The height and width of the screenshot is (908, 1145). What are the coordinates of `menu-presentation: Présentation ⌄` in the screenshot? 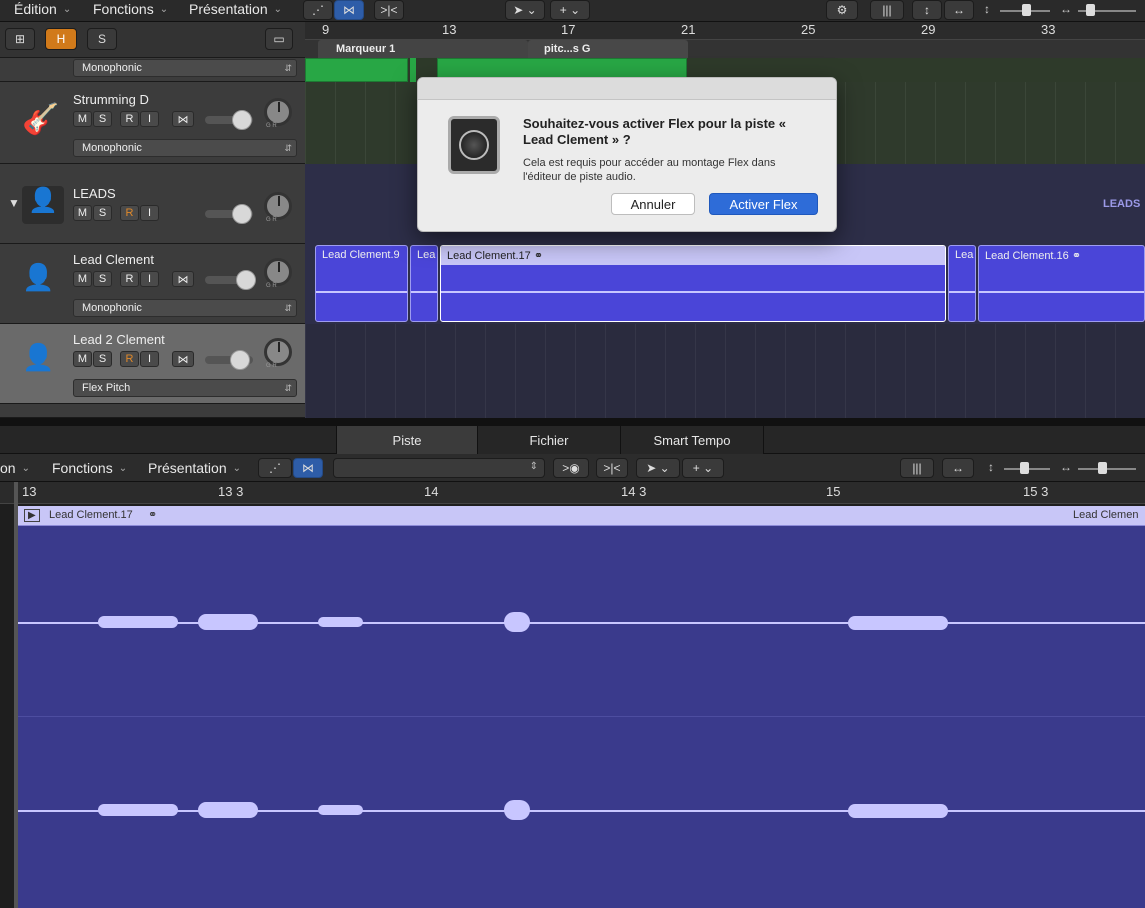 It's located at (235, 9).